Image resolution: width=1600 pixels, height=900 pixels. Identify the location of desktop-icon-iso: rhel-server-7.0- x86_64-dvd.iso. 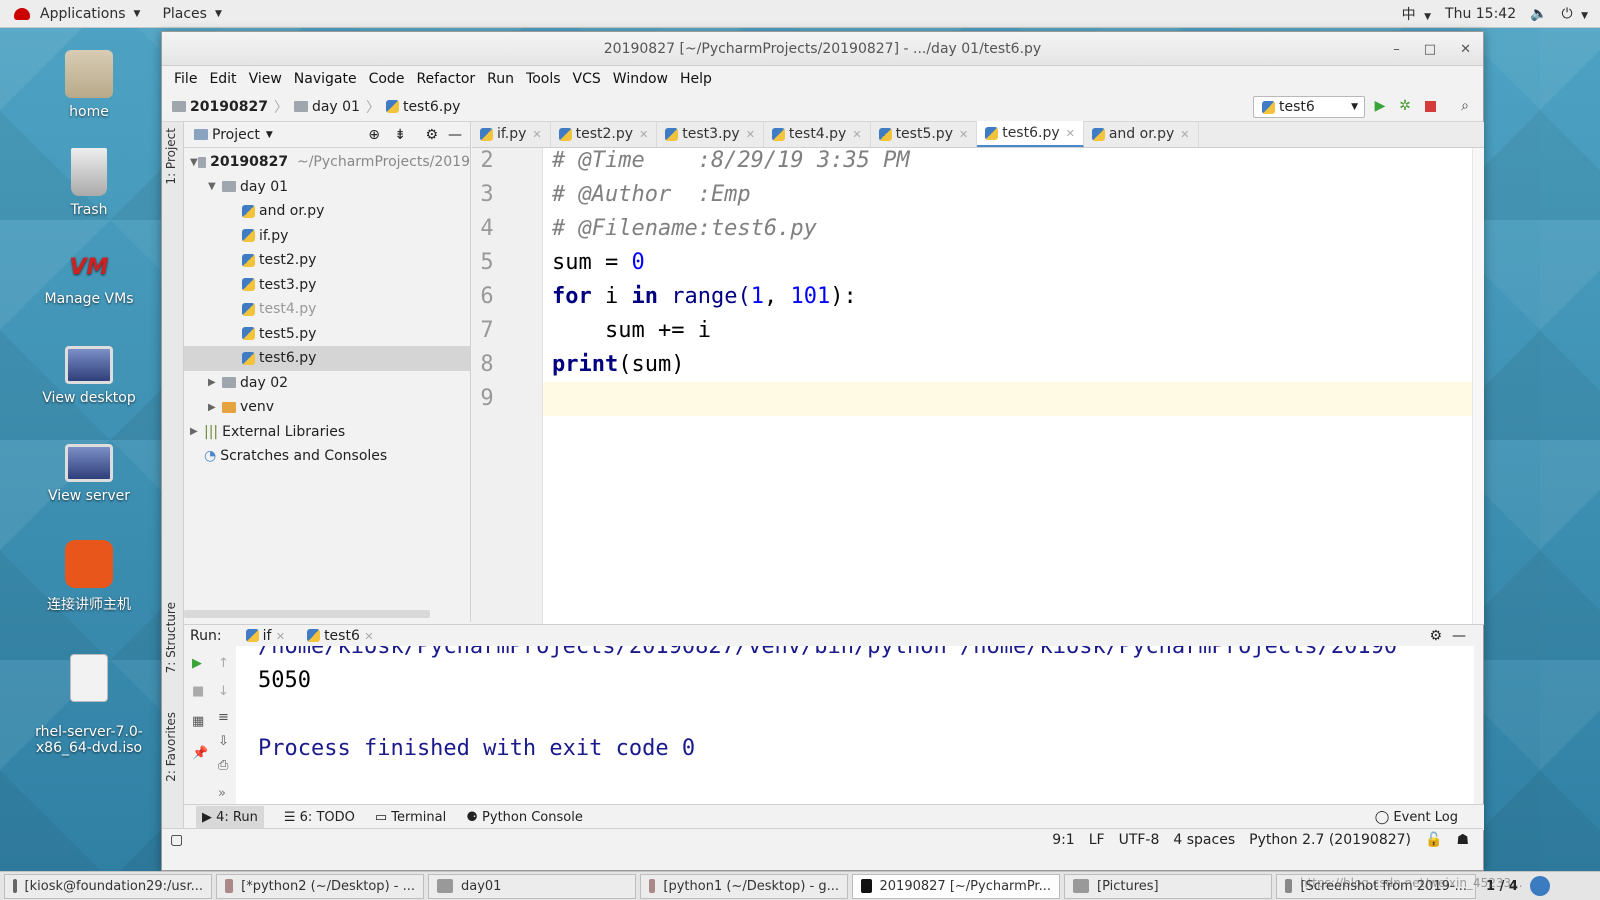
(89, 697).